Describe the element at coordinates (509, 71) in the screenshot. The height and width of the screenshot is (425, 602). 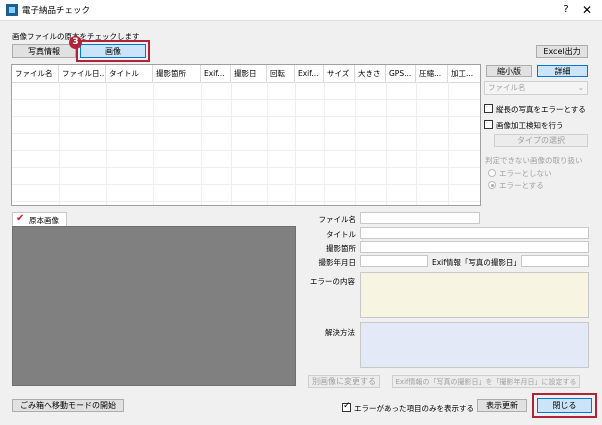
I see `thumbnail-view-button: 縮小版` at that location.